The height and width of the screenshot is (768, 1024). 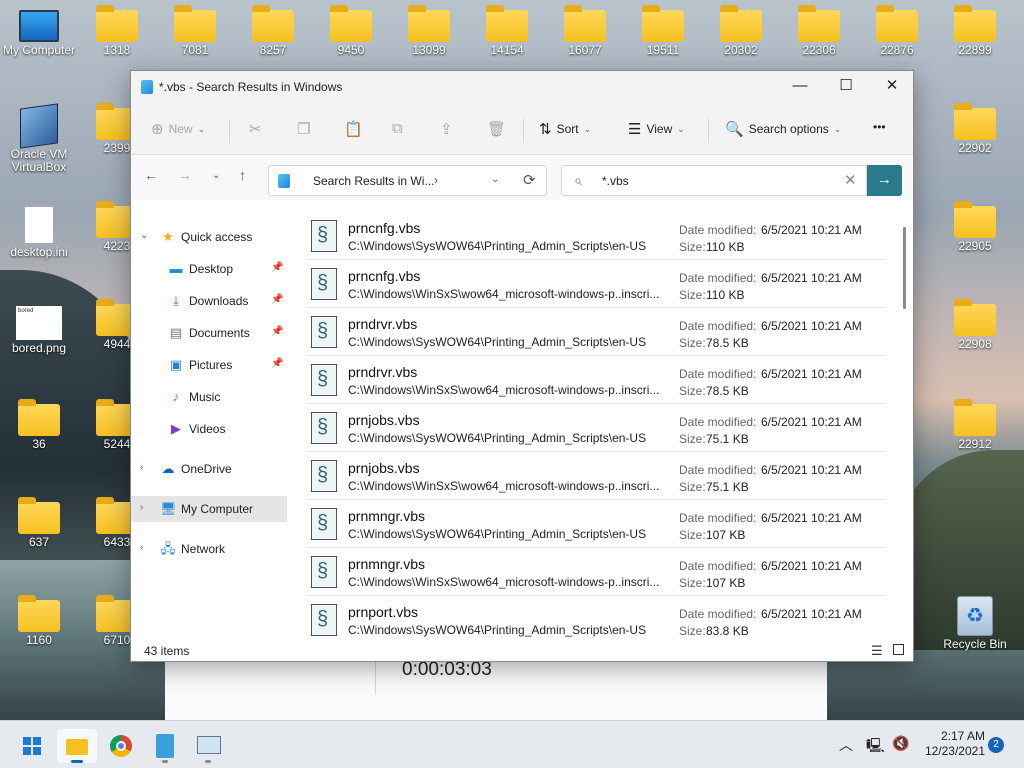 I want to click on title-bar: *.vbs - Search Results in Windows — ☐ ✕, so click(x=522, y=87).